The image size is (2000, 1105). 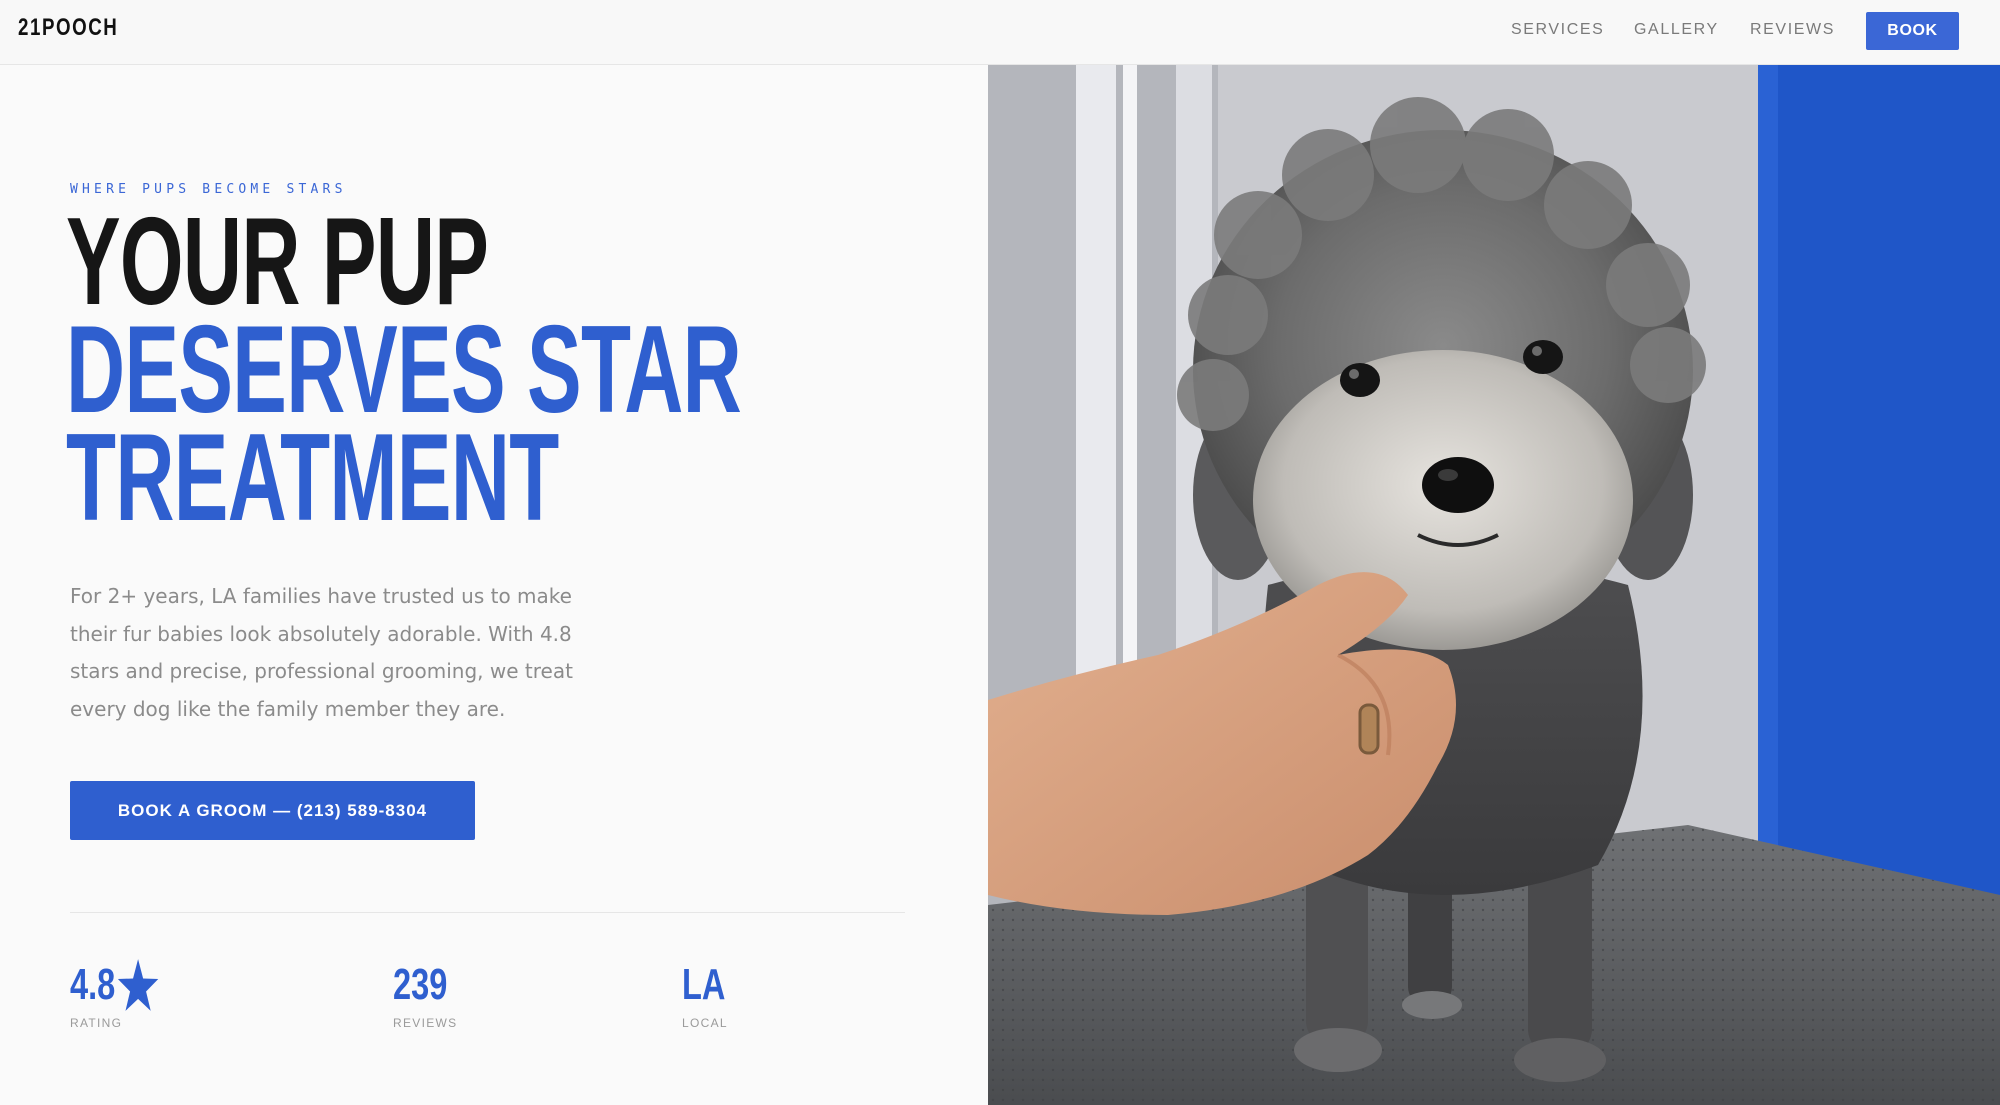 I want to click on hero-headline: YOUR PUP DESERVES STAR TREATMENT, so click(x=404, y=370).